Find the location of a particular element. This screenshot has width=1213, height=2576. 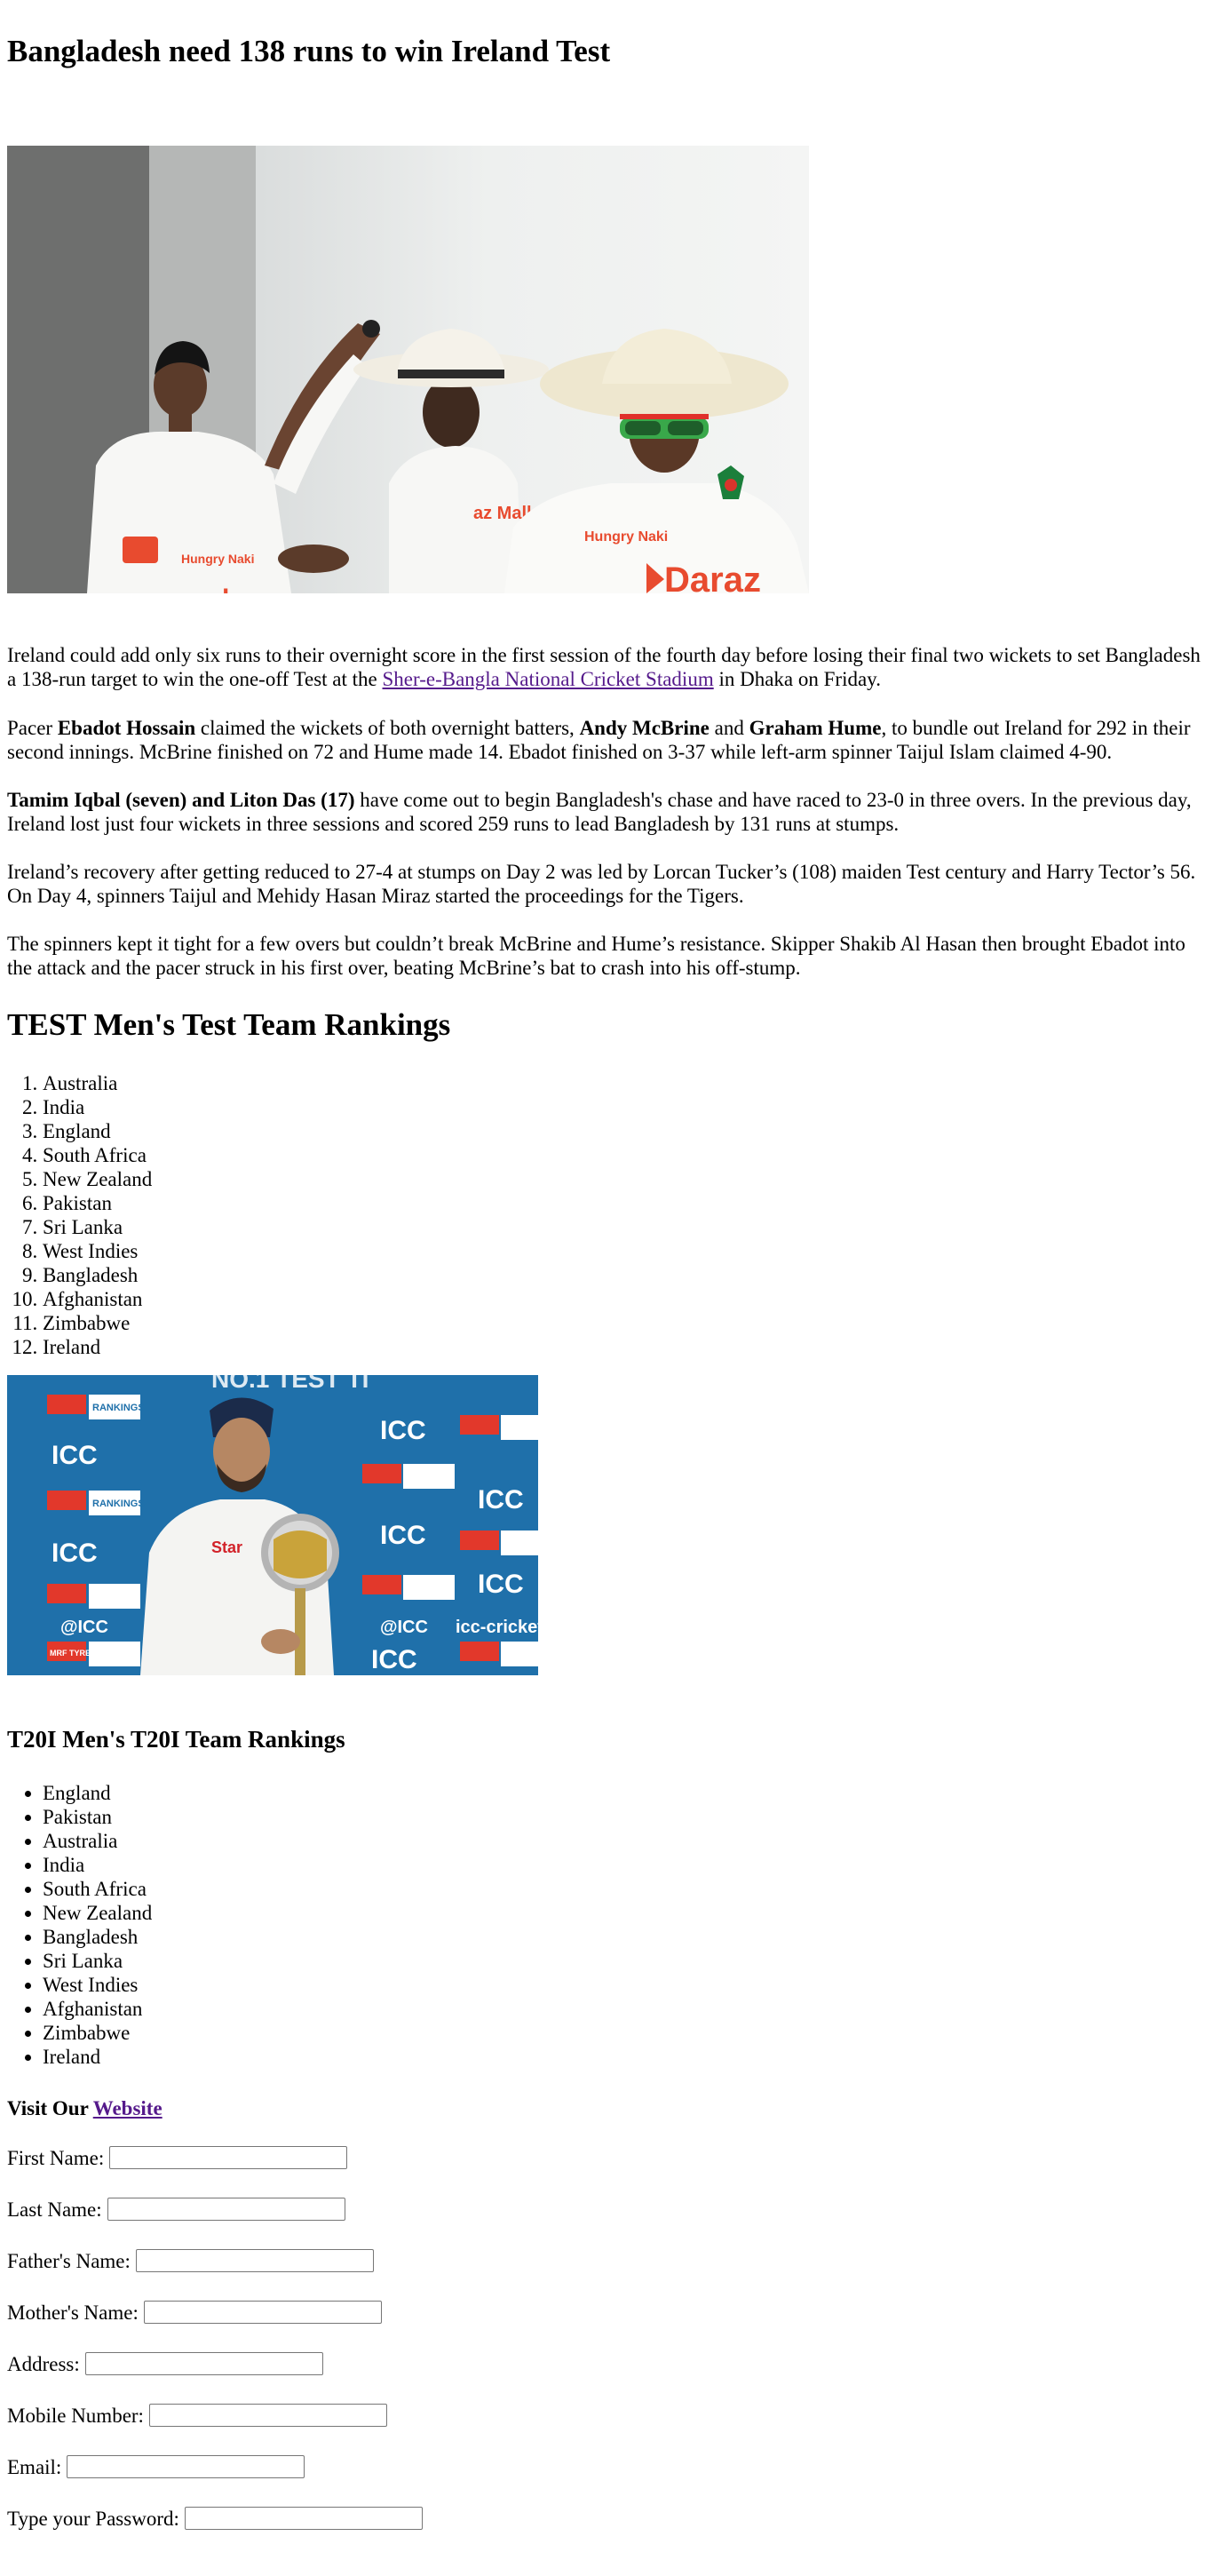

svg-text: NO.1 TEST TI is located at coordinates (290, 1384).